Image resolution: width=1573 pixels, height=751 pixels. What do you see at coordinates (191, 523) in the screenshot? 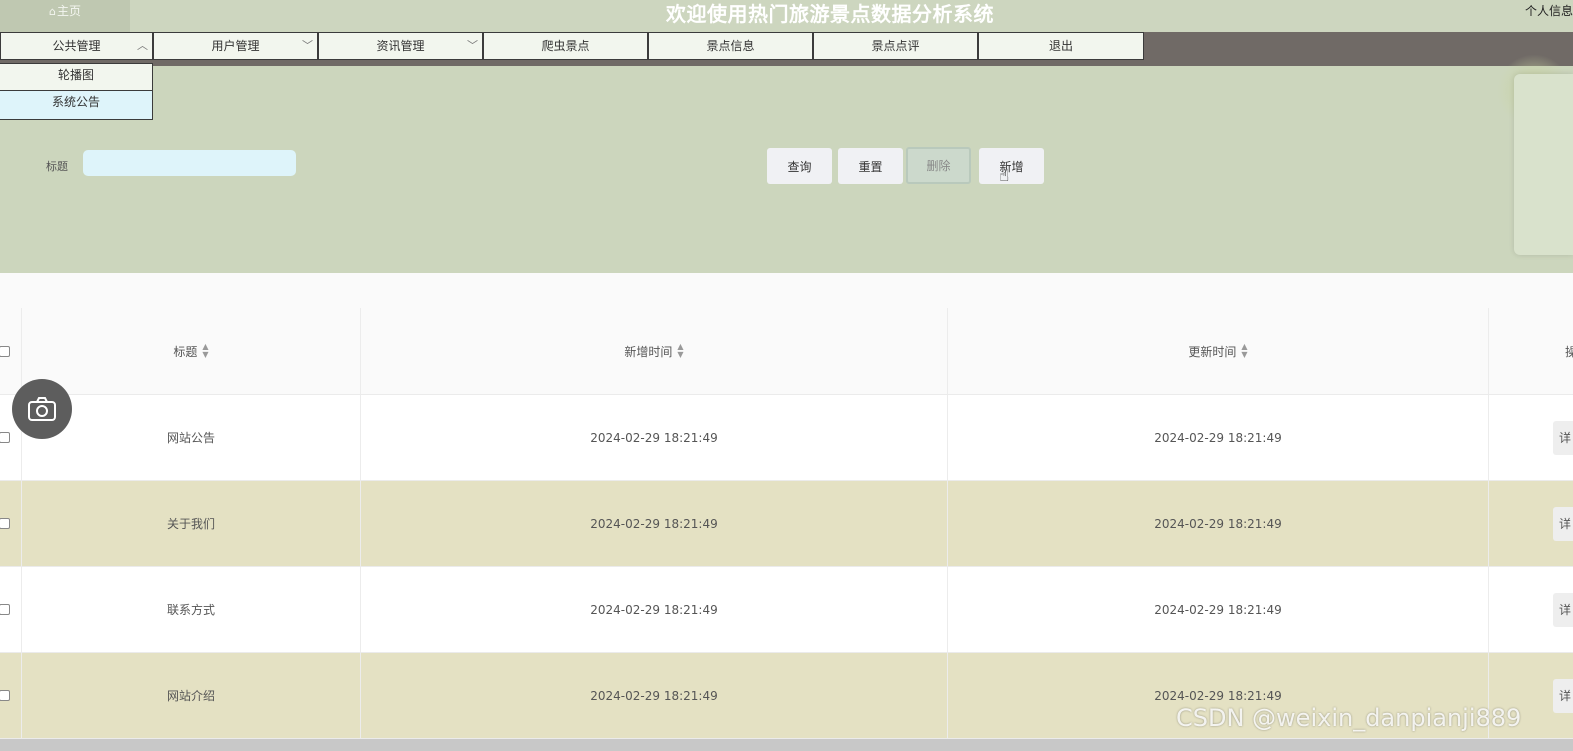
I see `cell-title: 关于我们` at bounding box center [191, 523].